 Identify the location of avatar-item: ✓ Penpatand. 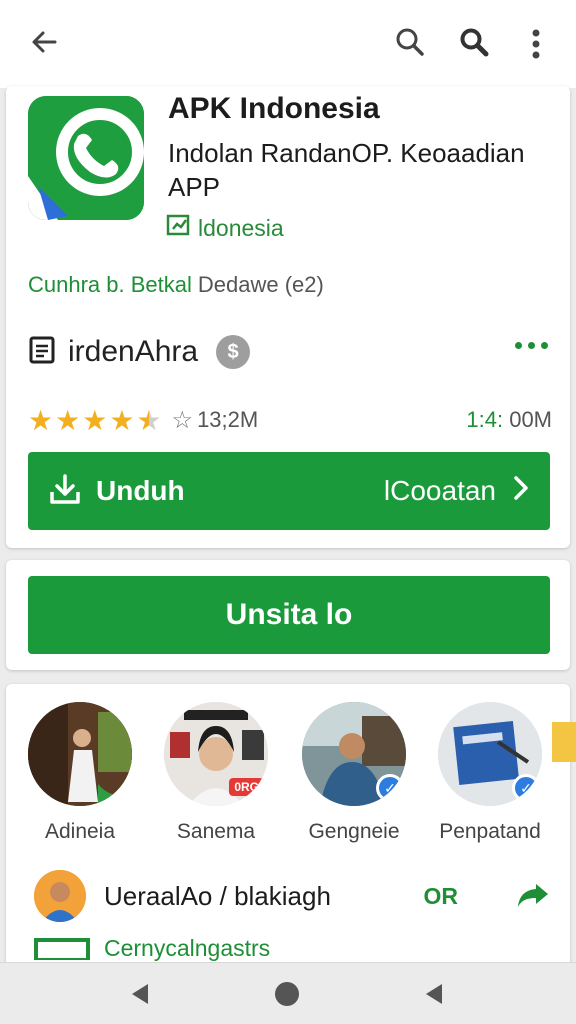
(490, 773).